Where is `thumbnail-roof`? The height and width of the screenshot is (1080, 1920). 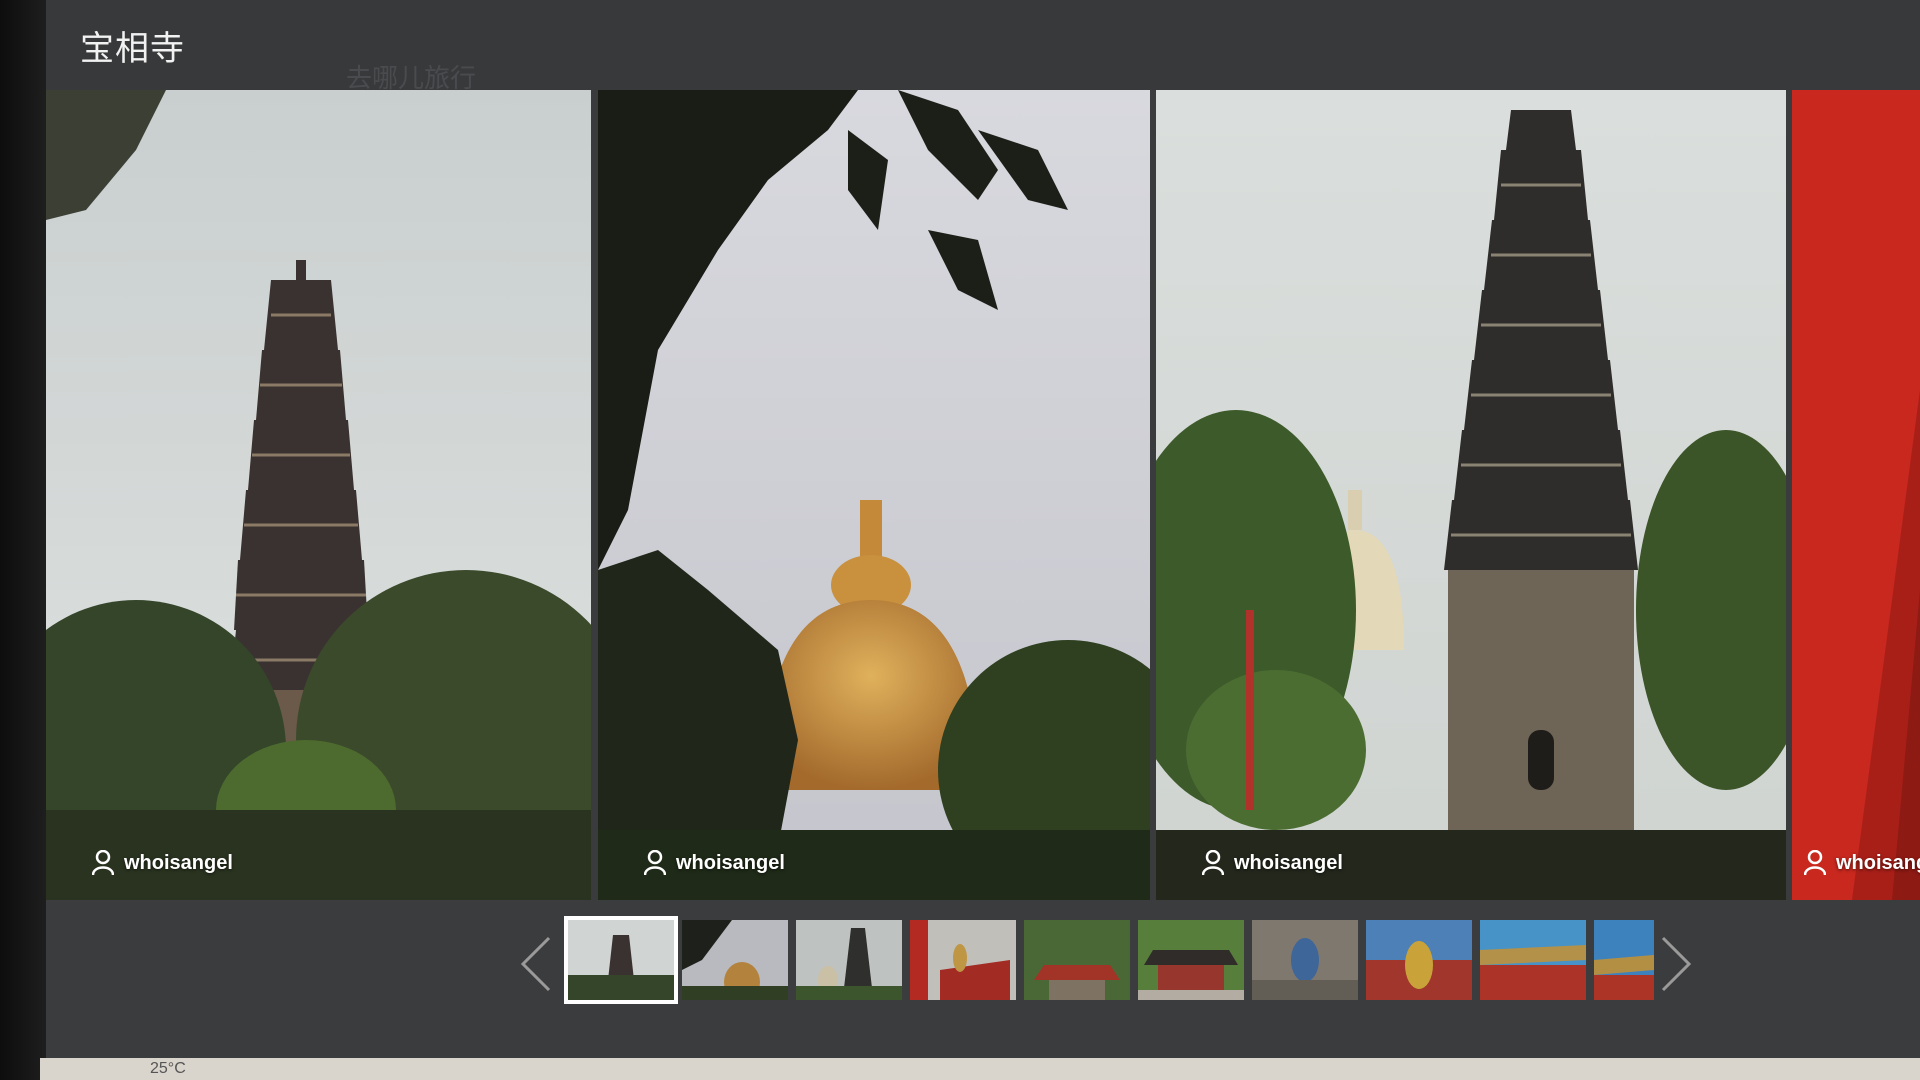
thumbnail-roof is located at coordinates (1624, 960).